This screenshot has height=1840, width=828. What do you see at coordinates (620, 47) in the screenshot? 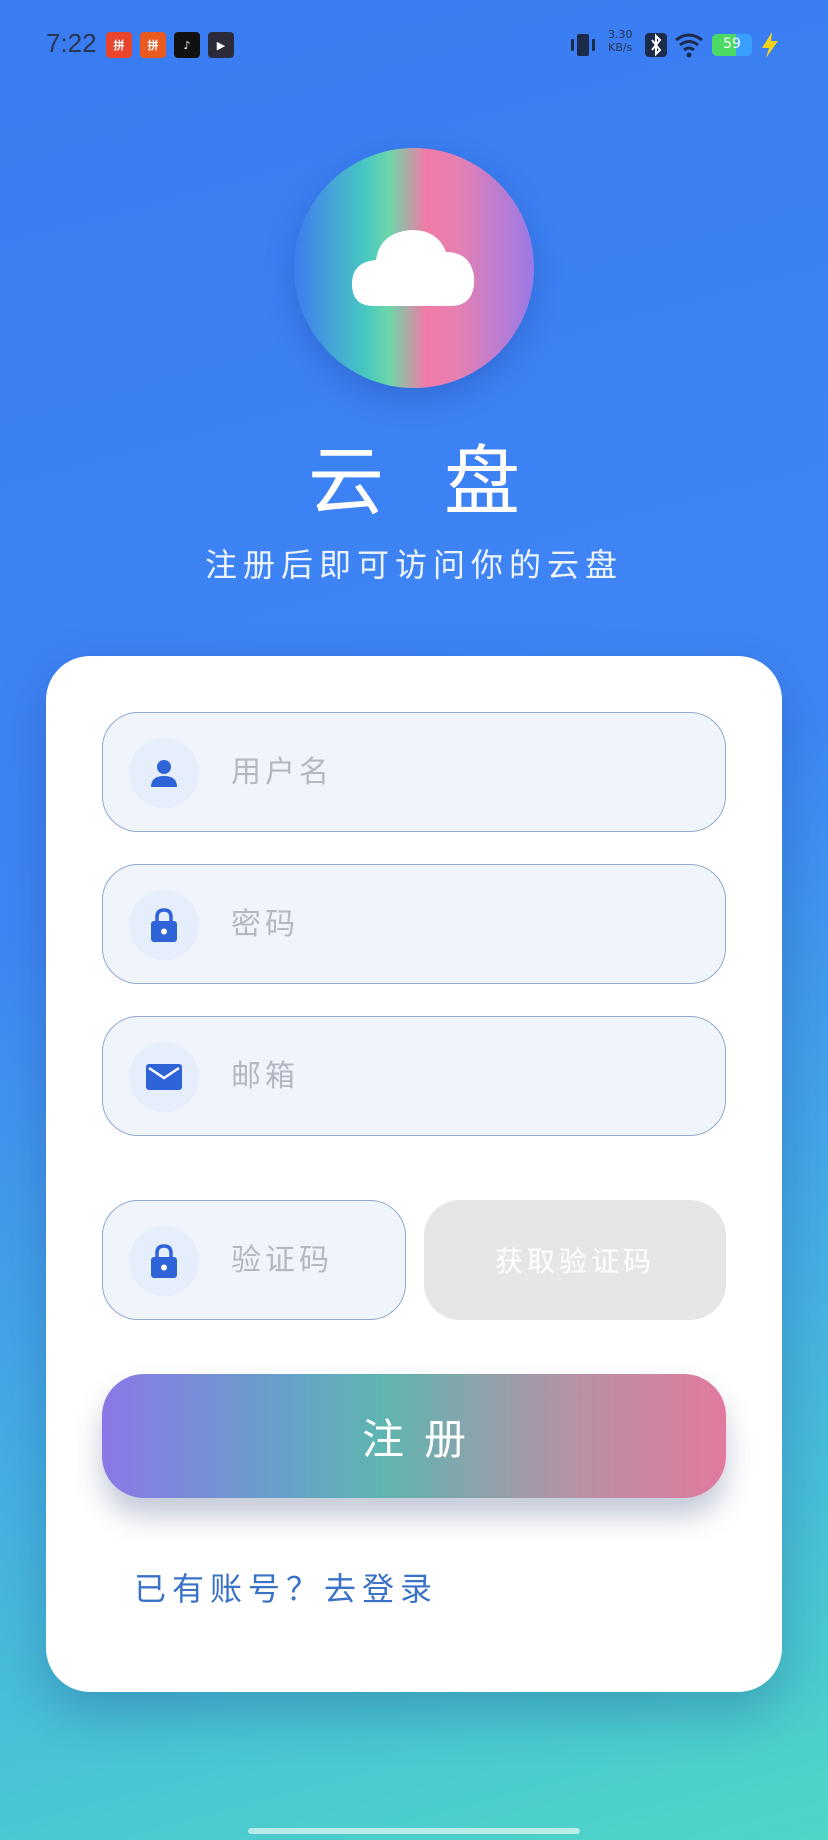
I see `net-speed-unit: KB/s` at bounding box center [620, 47].